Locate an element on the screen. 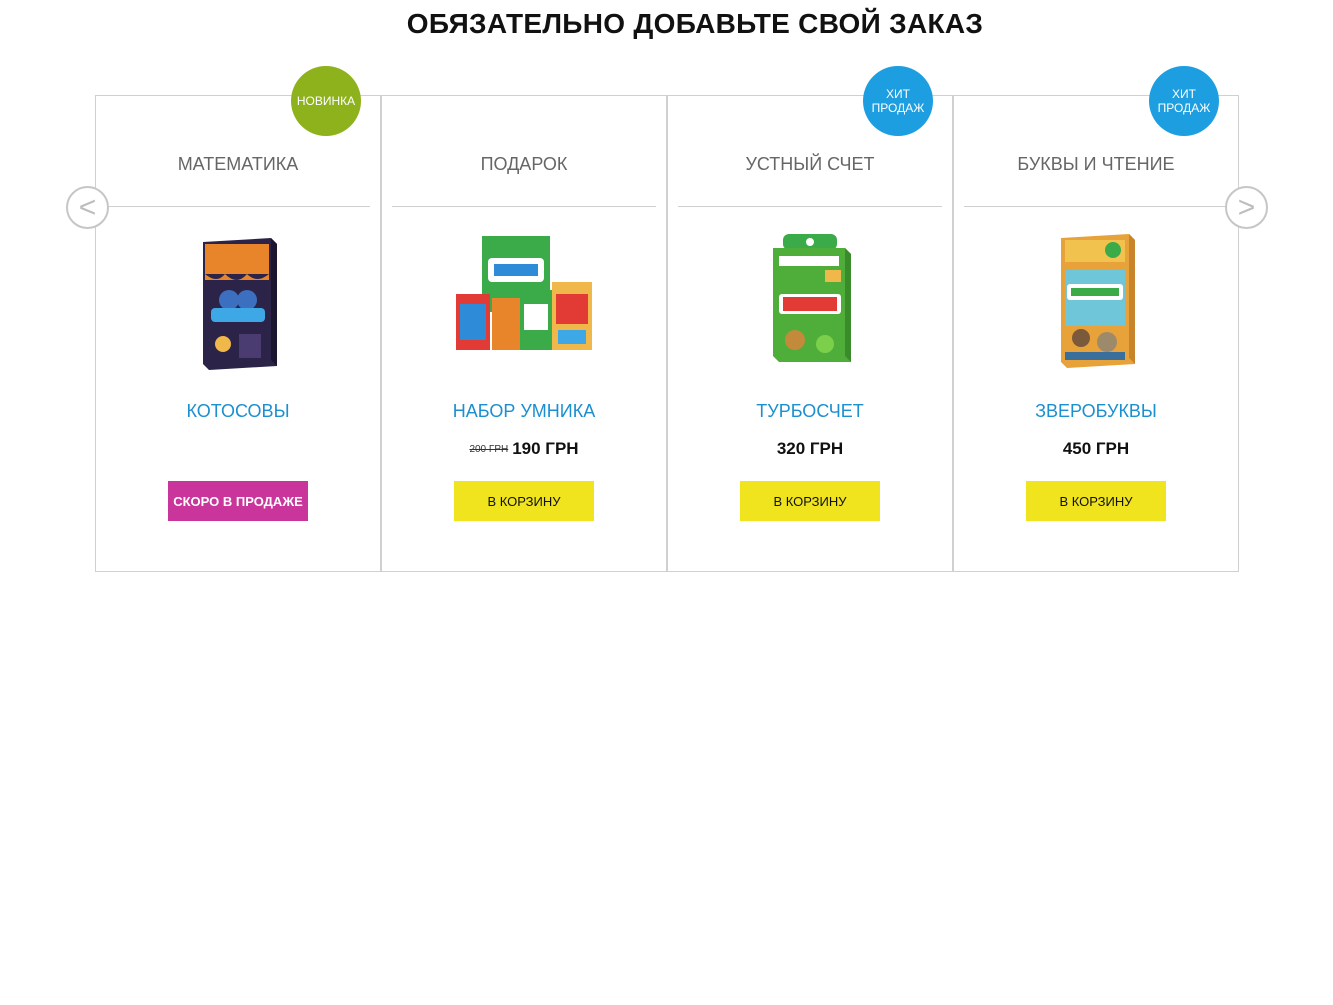  page-title: ОБЯЗАТЕЛЬНО ДОБАВЬТЕ СВОЙ ЗАКАЗ is located at coordinates (695, 23).